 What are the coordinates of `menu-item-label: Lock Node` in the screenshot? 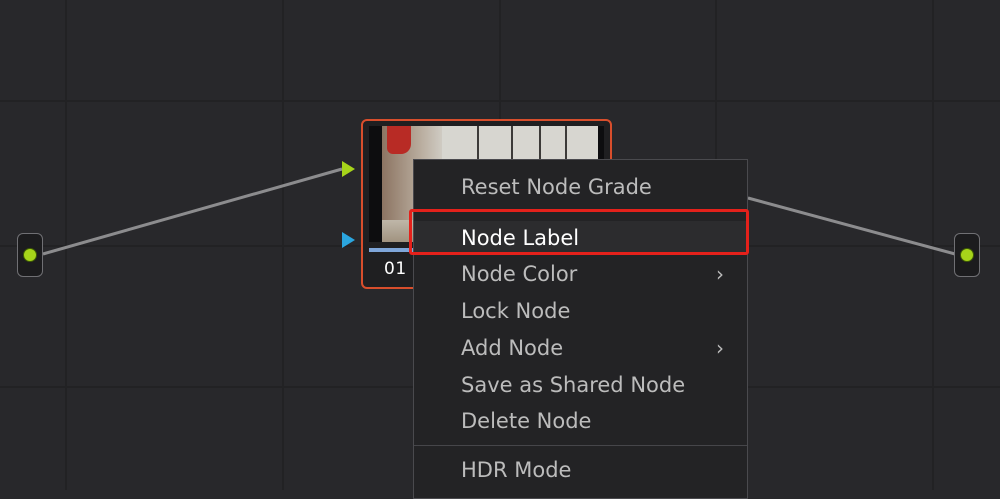 It's located at (516, 311).